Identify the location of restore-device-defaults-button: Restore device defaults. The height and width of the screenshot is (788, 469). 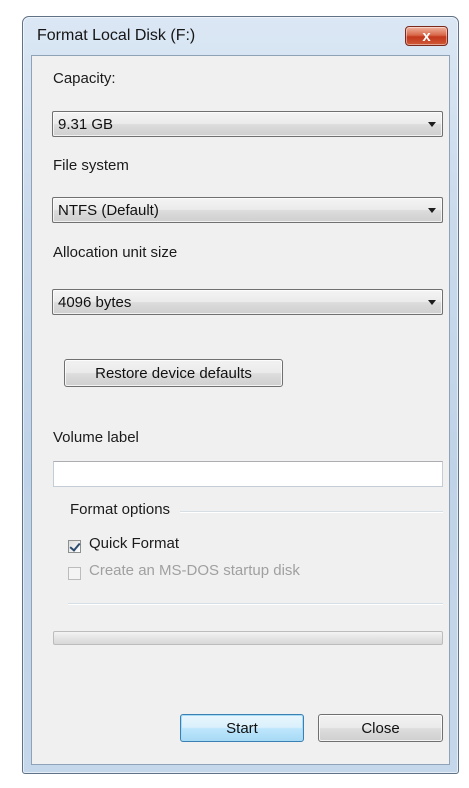
(173, 373).